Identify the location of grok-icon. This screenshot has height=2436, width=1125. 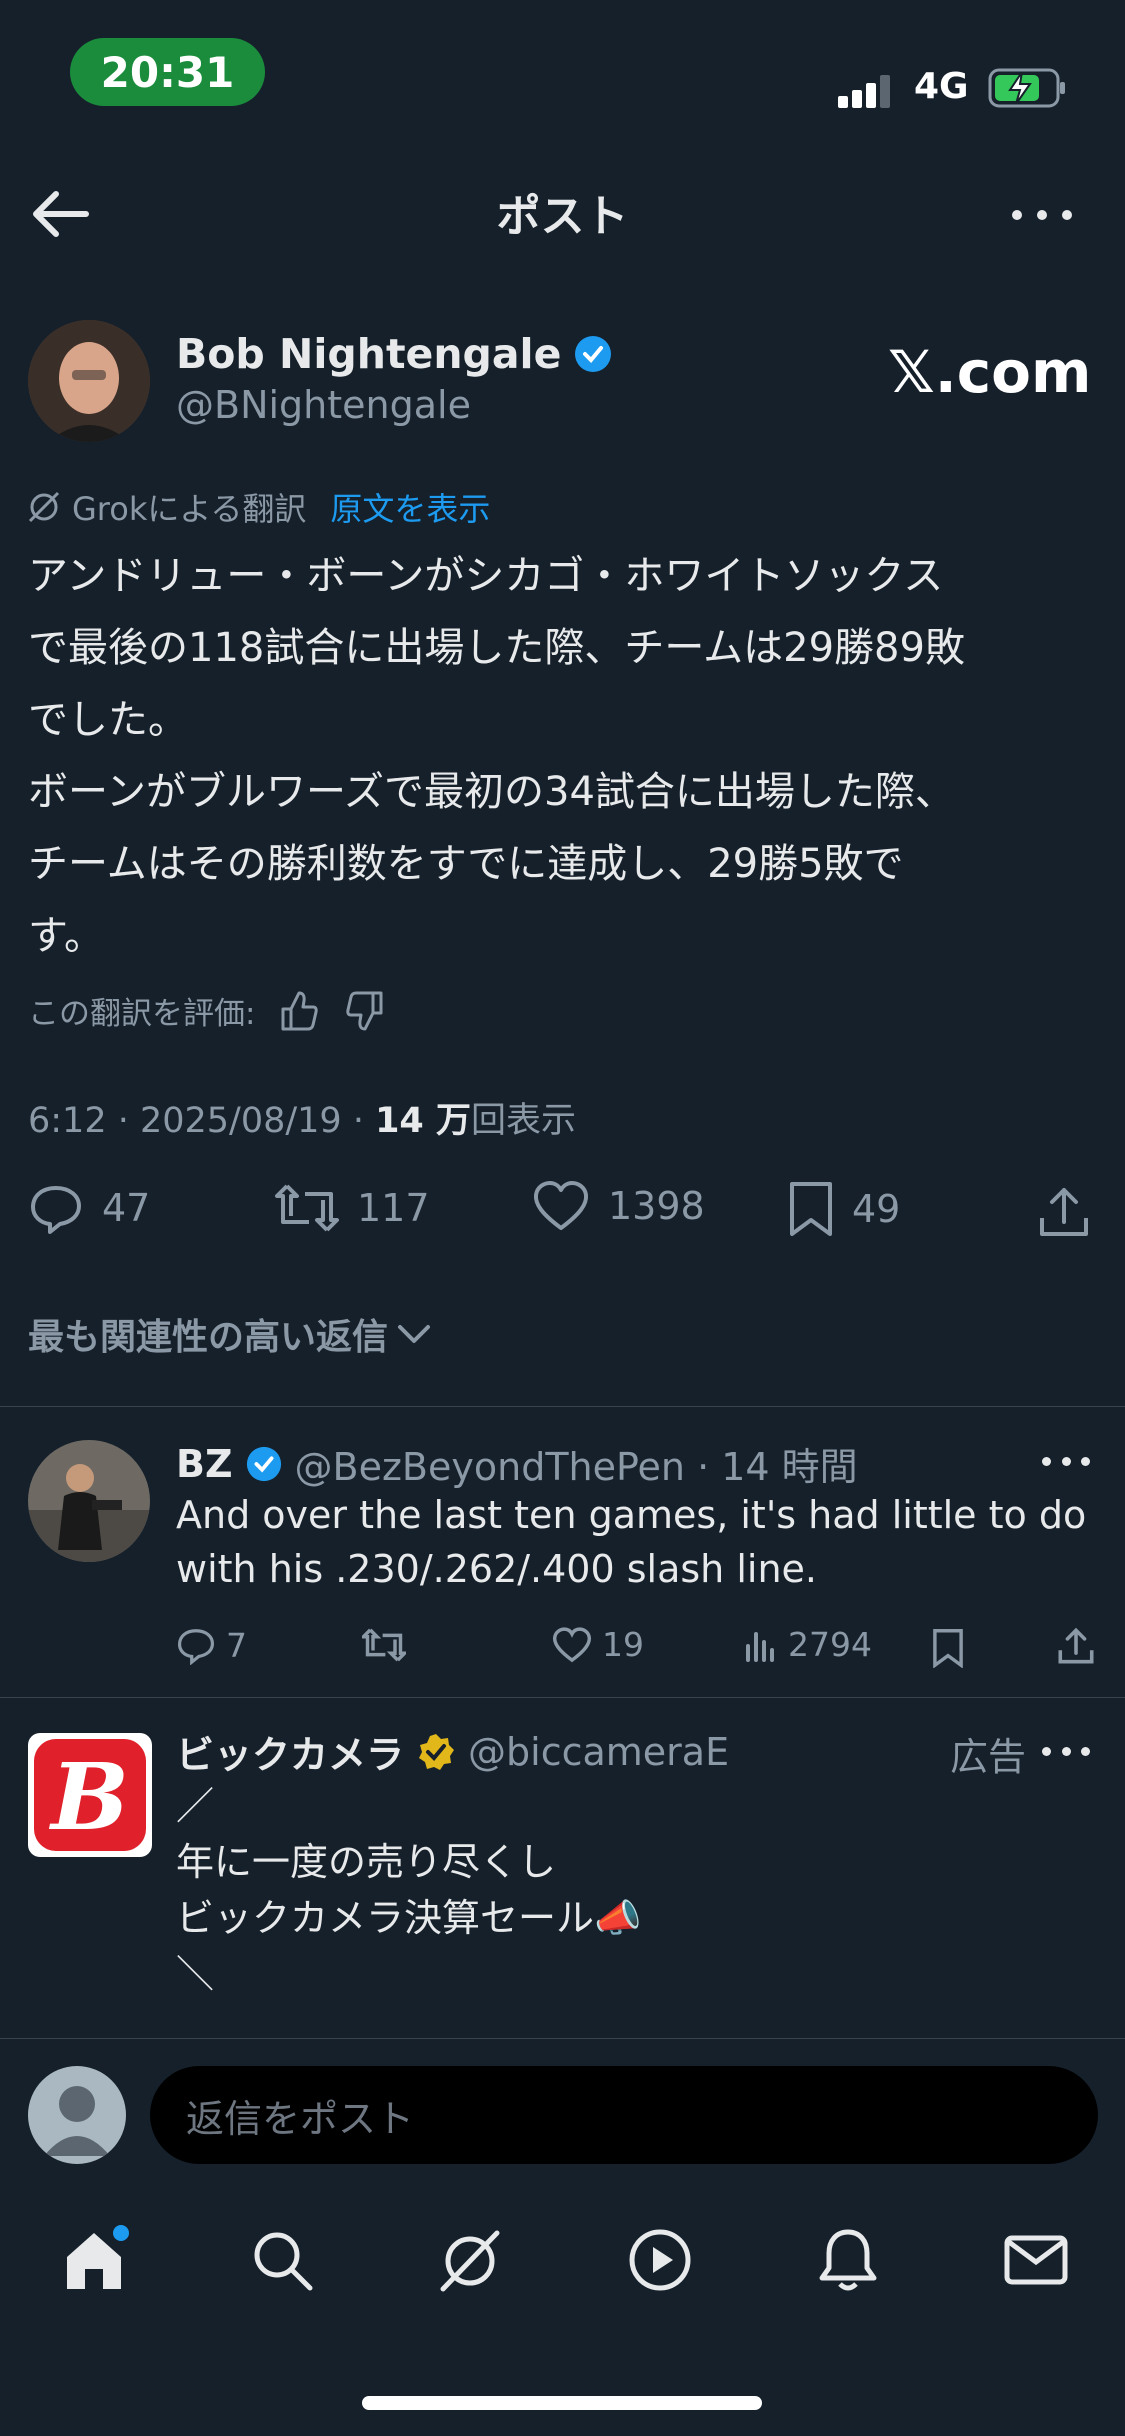
(44, 507).